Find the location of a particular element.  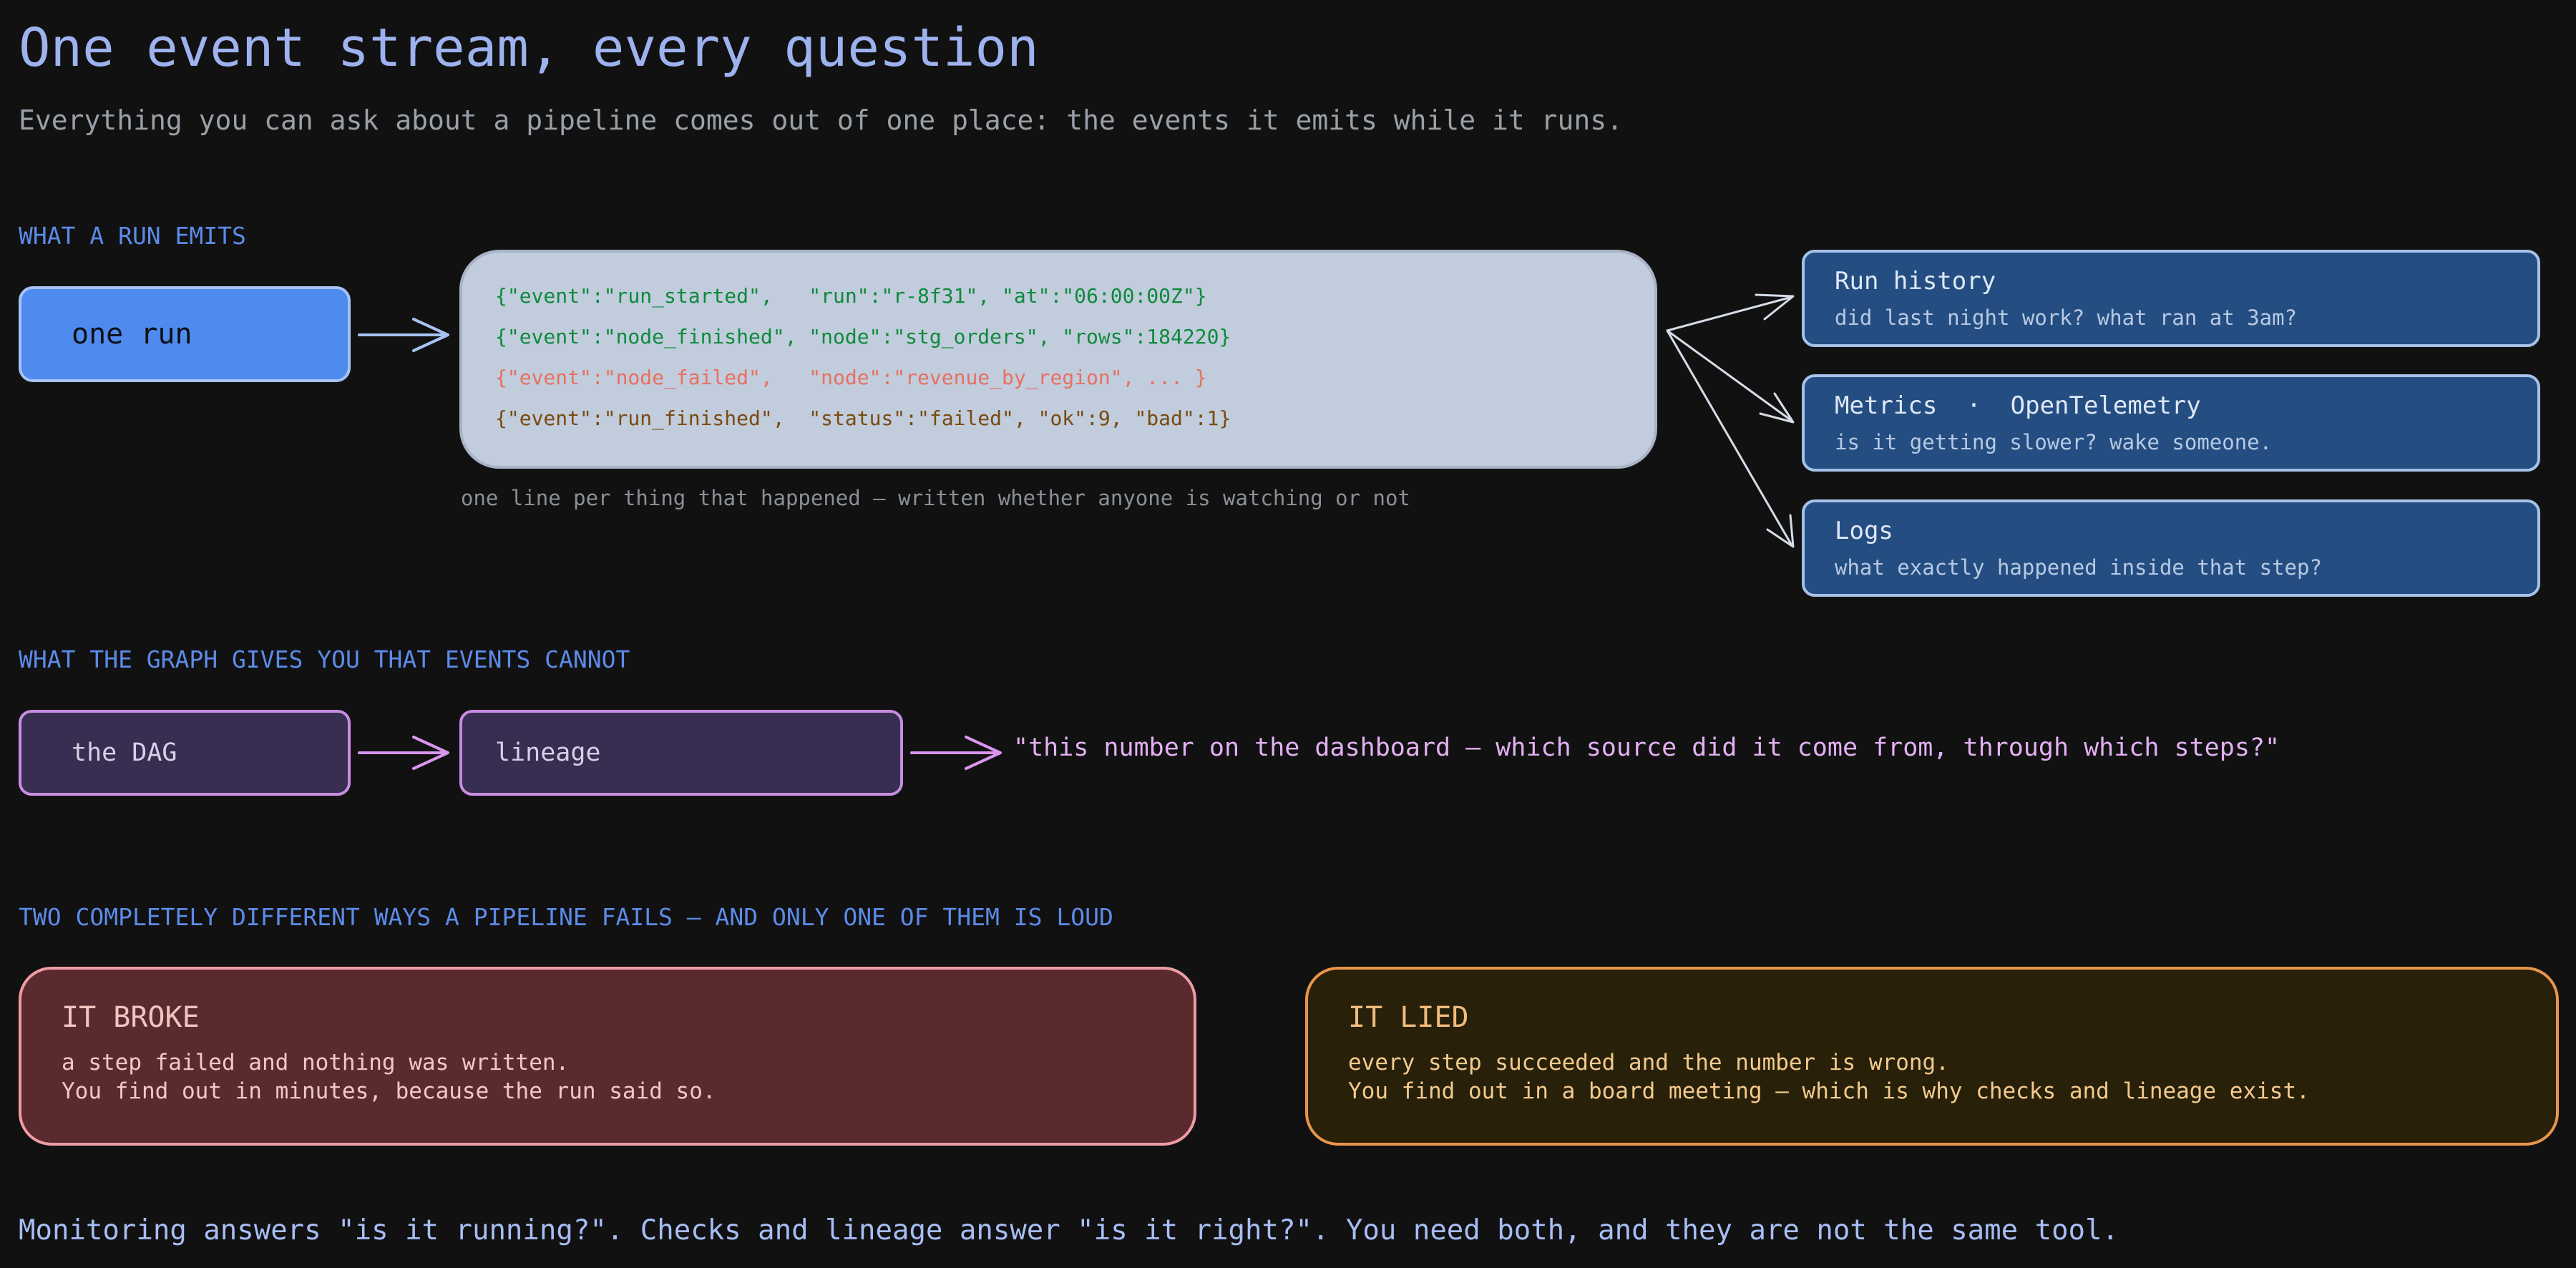

arrow-stream-to-metrics is located at coordinates (1730, 376).